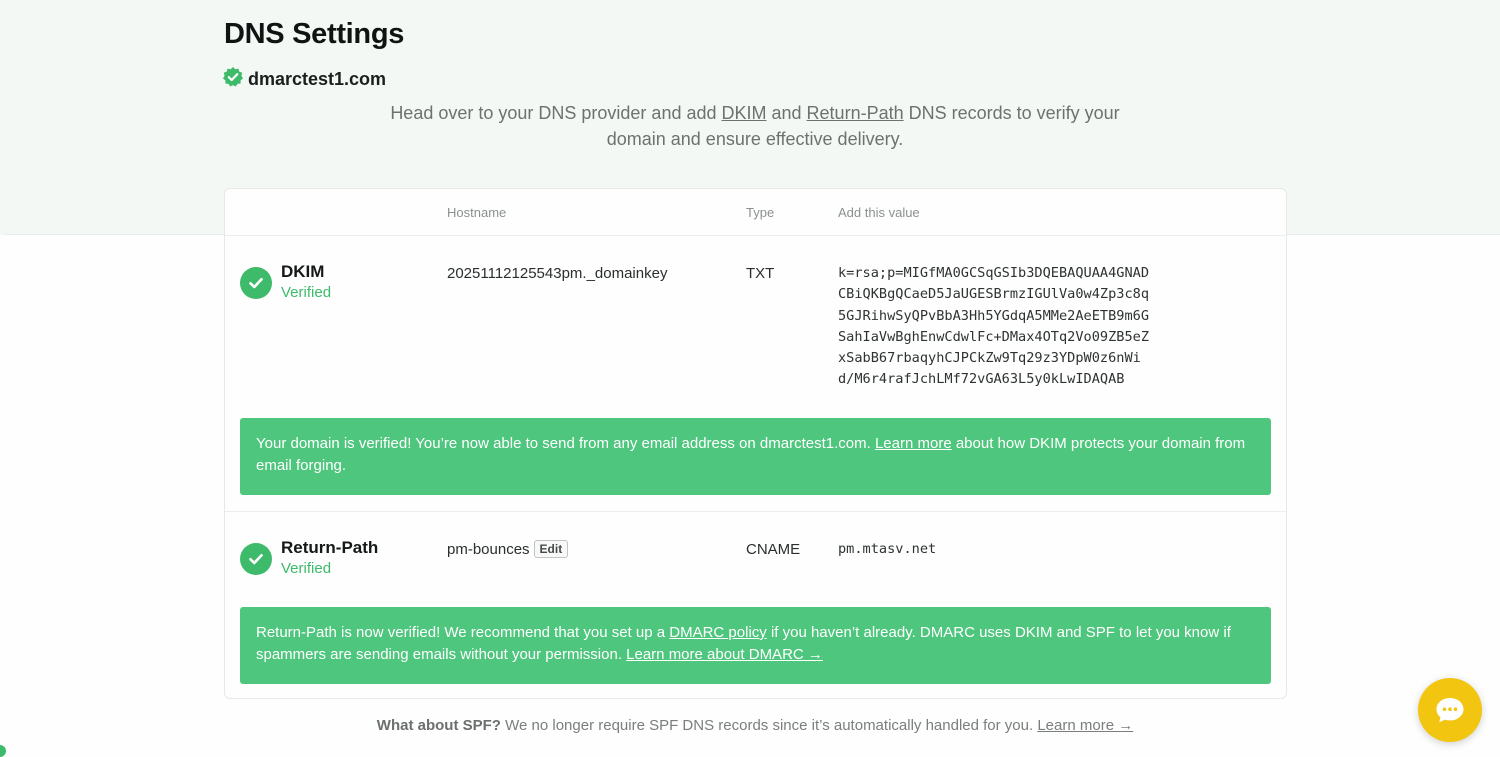 The height and width of the screenshot is (757, 1500). What do you see at coordinates (551, 549) in the screenshot?
I see `edit-hostname-button: Edit` at bounding box center [551, 549].